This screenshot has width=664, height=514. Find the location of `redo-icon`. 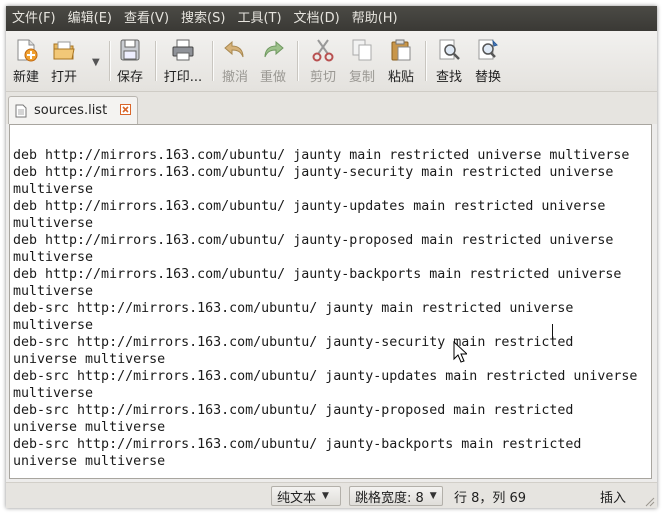

redo-icon is located at coordinates (274, 49).